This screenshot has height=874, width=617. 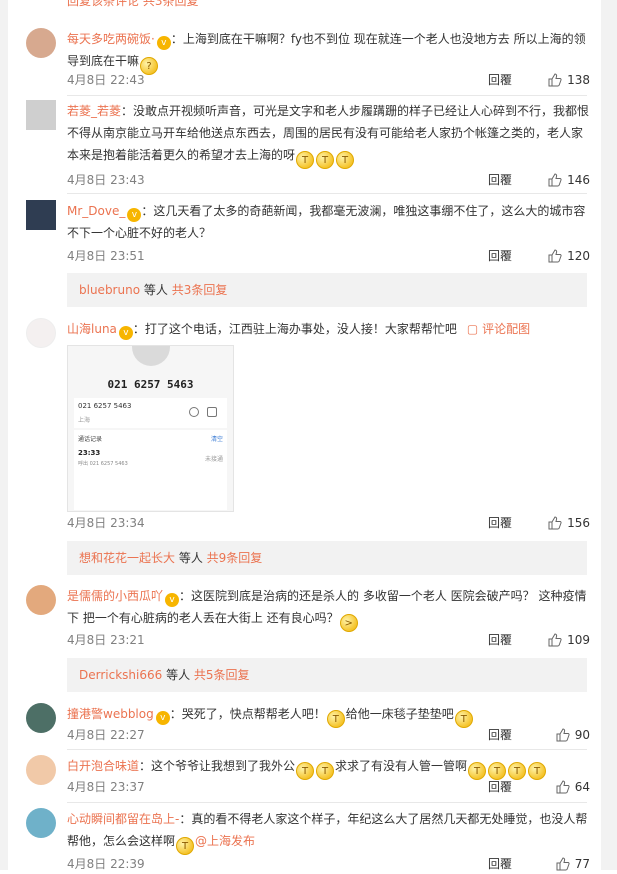 What do you see at coordinates (123, 819) in the screenshot?
I see `comment-username: 心动瞬间都留在岛上-` at bounding box center [123, 819].